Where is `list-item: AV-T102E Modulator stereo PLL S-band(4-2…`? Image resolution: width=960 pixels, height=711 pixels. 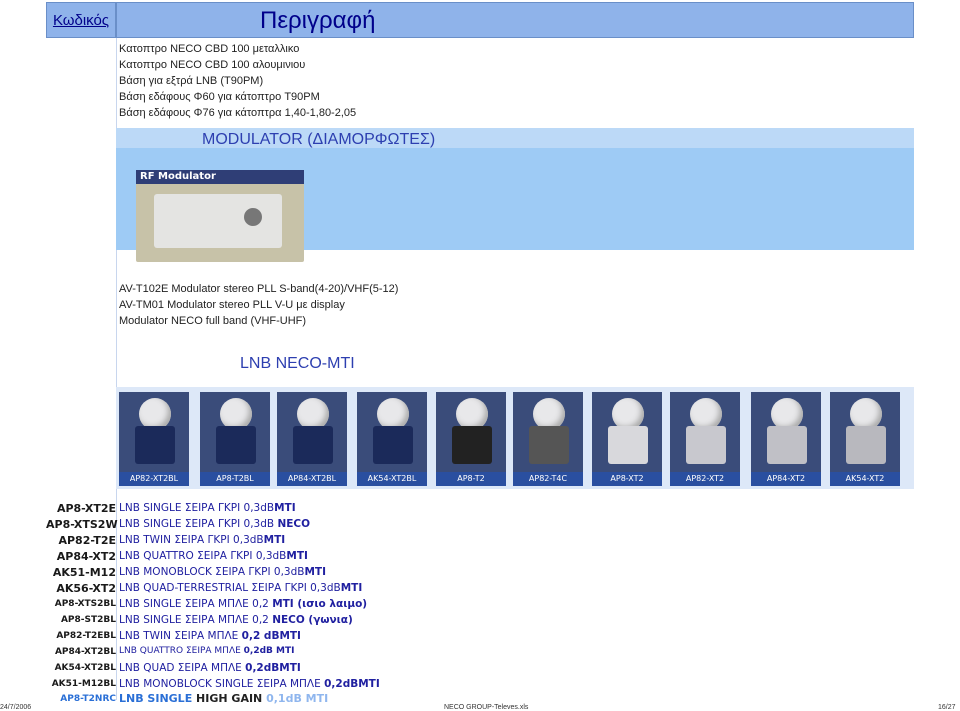
list-item: AV-T102E Modulator stereo PLL S-band(4-2… is located at coordinates (259, 289).